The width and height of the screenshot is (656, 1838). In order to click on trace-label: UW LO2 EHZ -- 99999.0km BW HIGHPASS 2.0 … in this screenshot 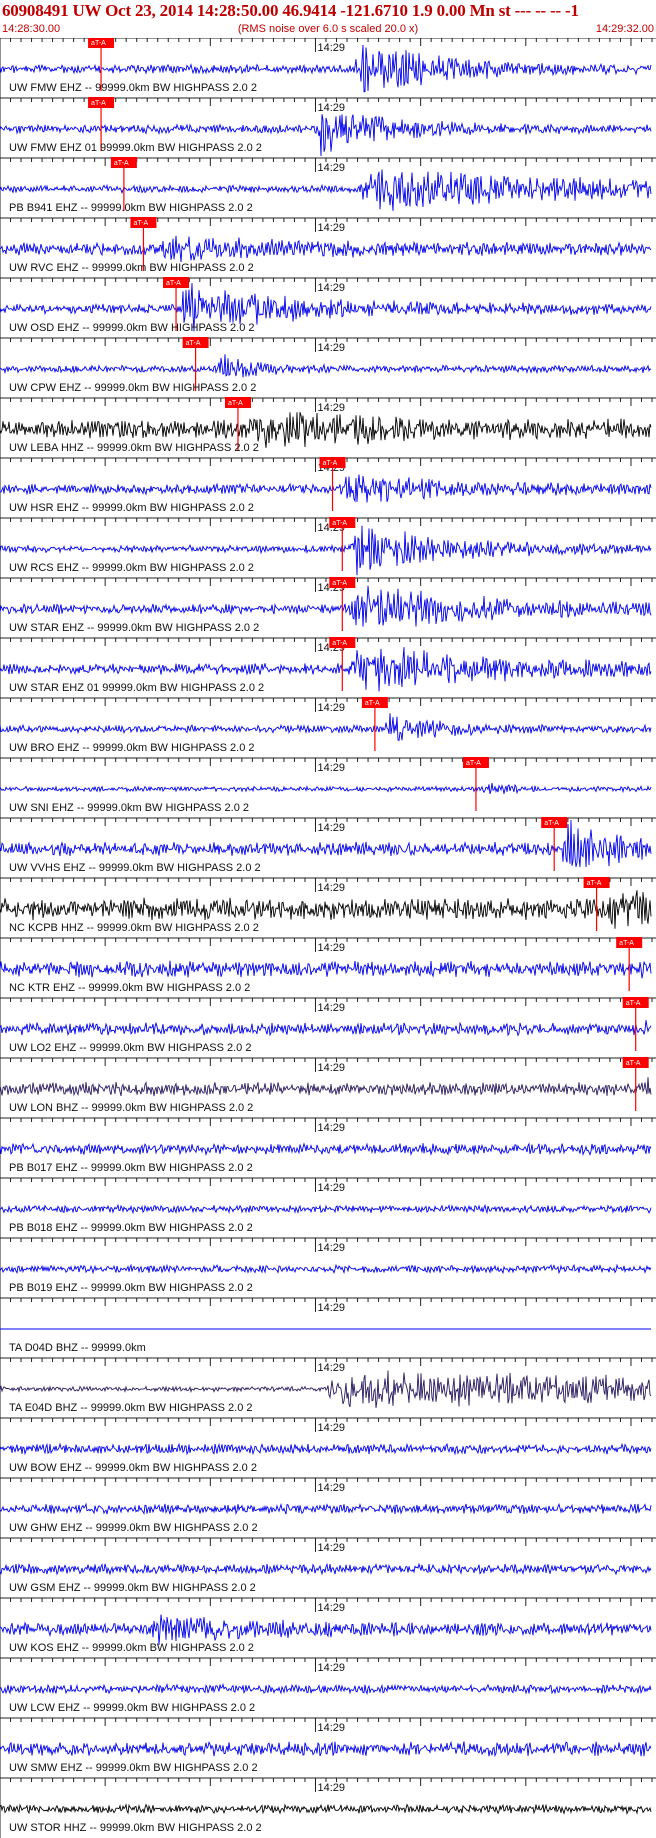, I will do `click(130, 1048)`.